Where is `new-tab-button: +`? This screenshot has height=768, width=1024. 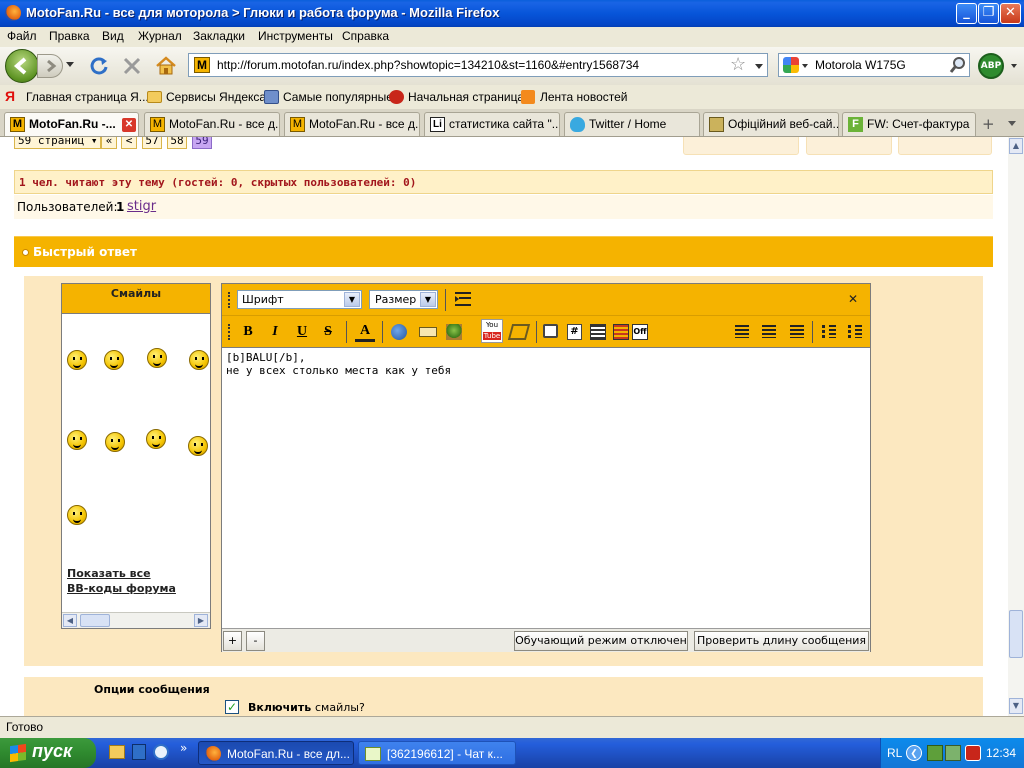
new-tab-button: + is located at coordinates (988, 124).